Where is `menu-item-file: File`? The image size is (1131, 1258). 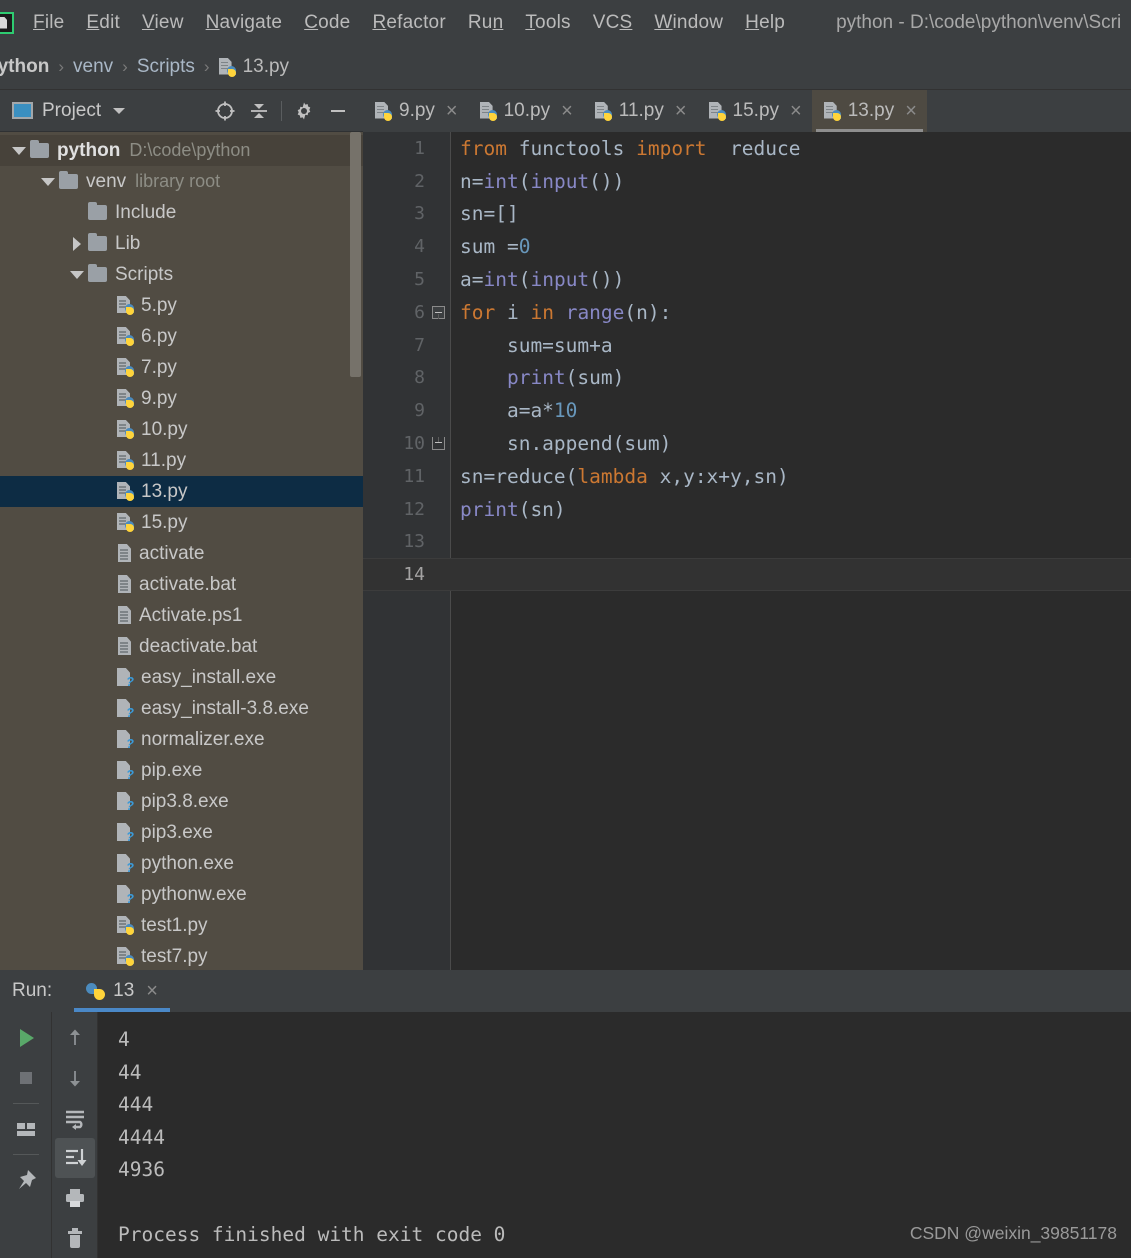 menu-item-file: File is located at coordinates (48, 23).